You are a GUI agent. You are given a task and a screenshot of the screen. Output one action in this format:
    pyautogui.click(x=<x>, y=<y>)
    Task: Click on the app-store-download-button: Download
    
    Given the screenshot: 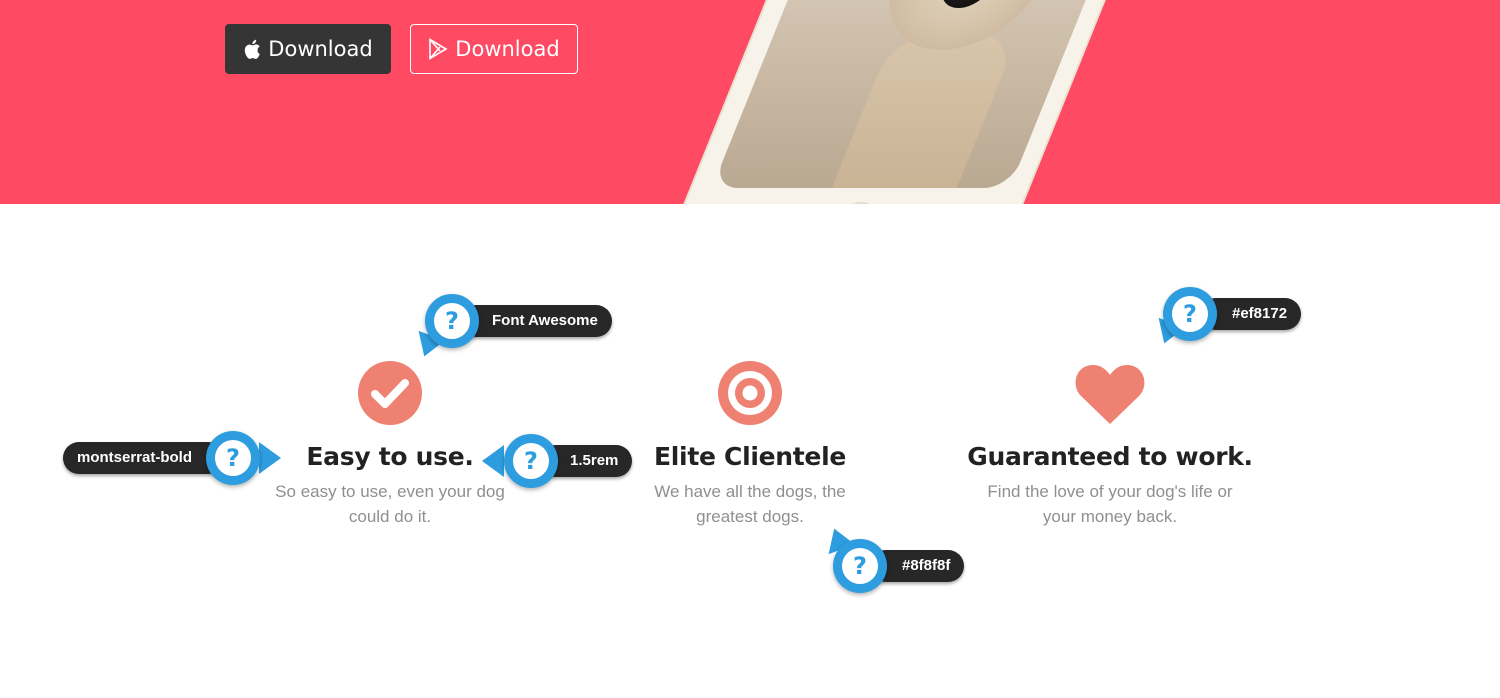 What is the action you would take?
    pyautogui.click(x=308, y=49)
    